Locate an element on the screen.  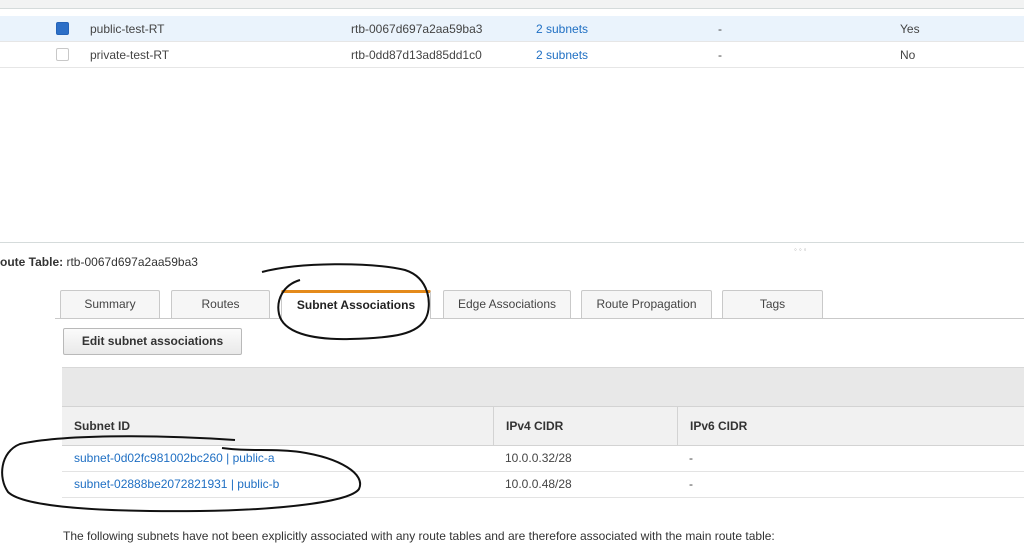
tab-tags: Tags is located at coordinates (772, 304).